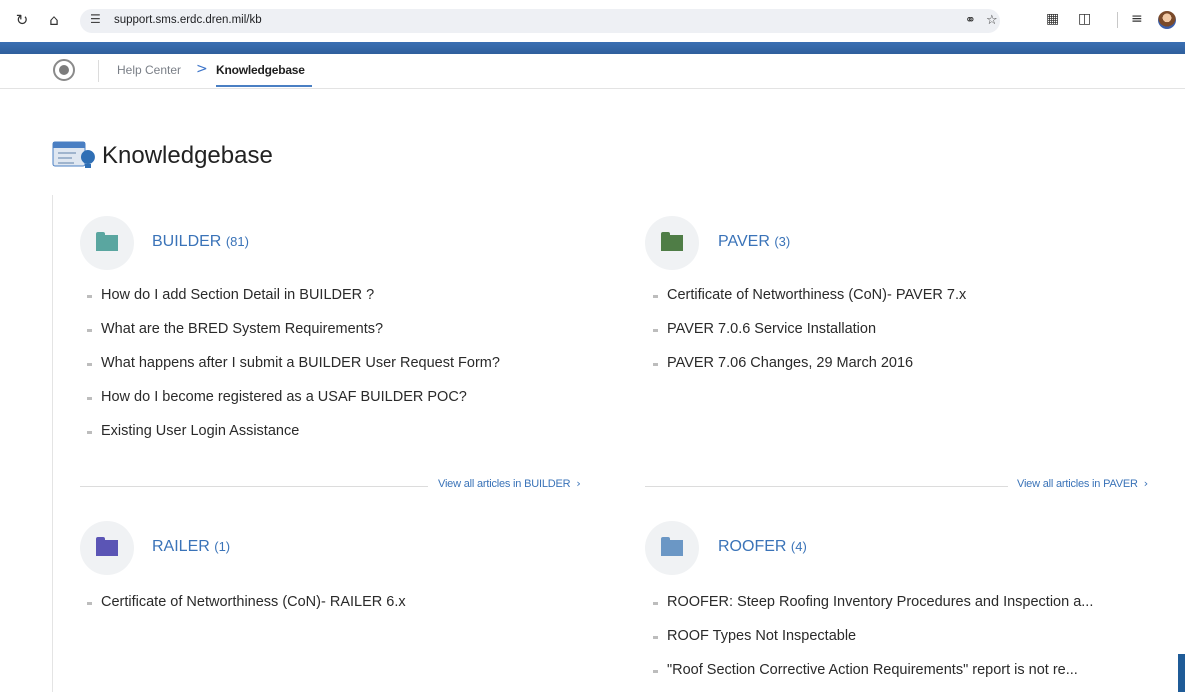 Image resolution: width=1185 pixels, height=692 pixels. I want to click on site-info-icon: ☰, so click(95, 19).